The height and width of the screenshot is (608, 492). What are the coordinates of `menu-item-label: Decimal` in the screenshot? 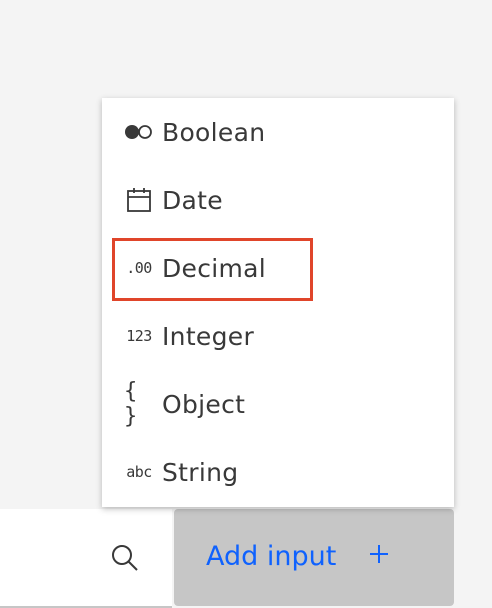 It's located at (214, 268).